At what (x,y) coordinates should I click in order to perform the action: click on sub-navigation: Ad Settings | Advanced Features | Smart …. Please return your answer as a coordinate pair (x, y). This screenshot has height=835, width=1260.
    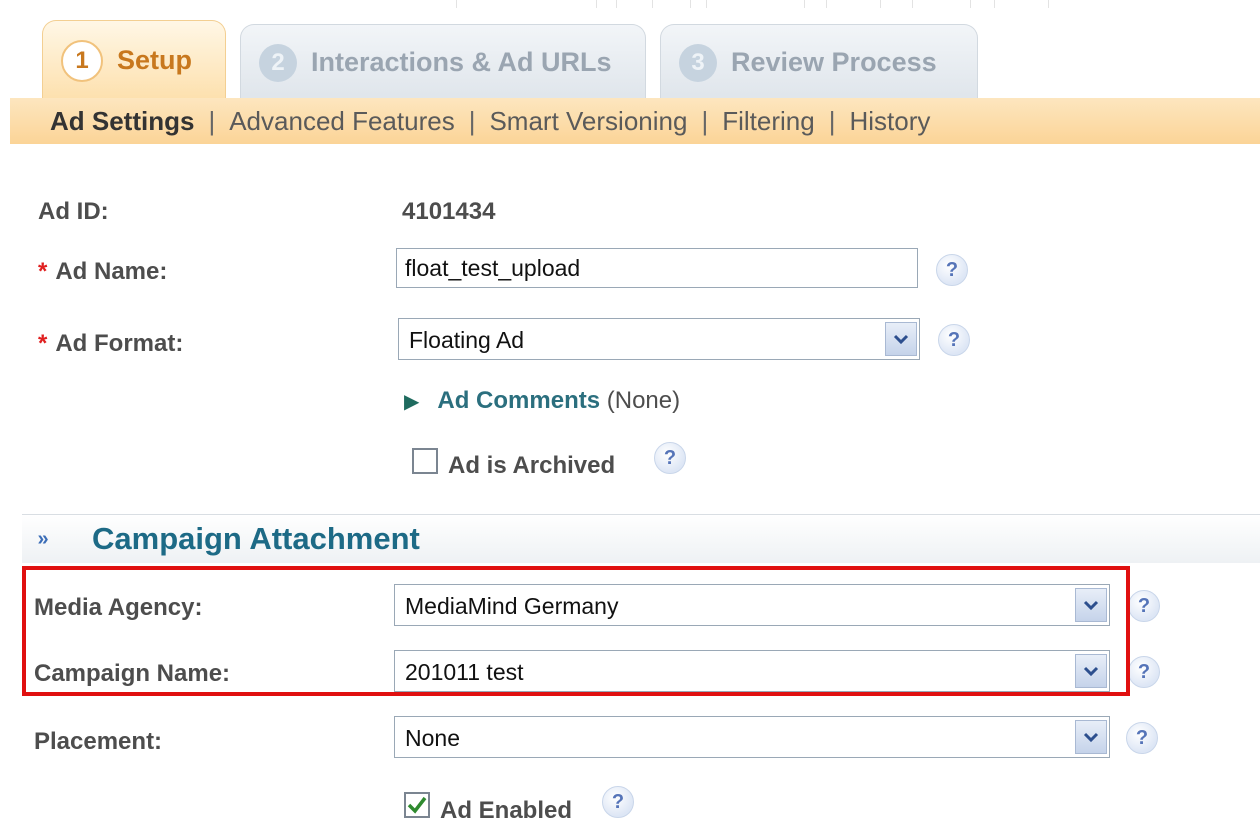
    Looking at the image, I should click on (635, 121).